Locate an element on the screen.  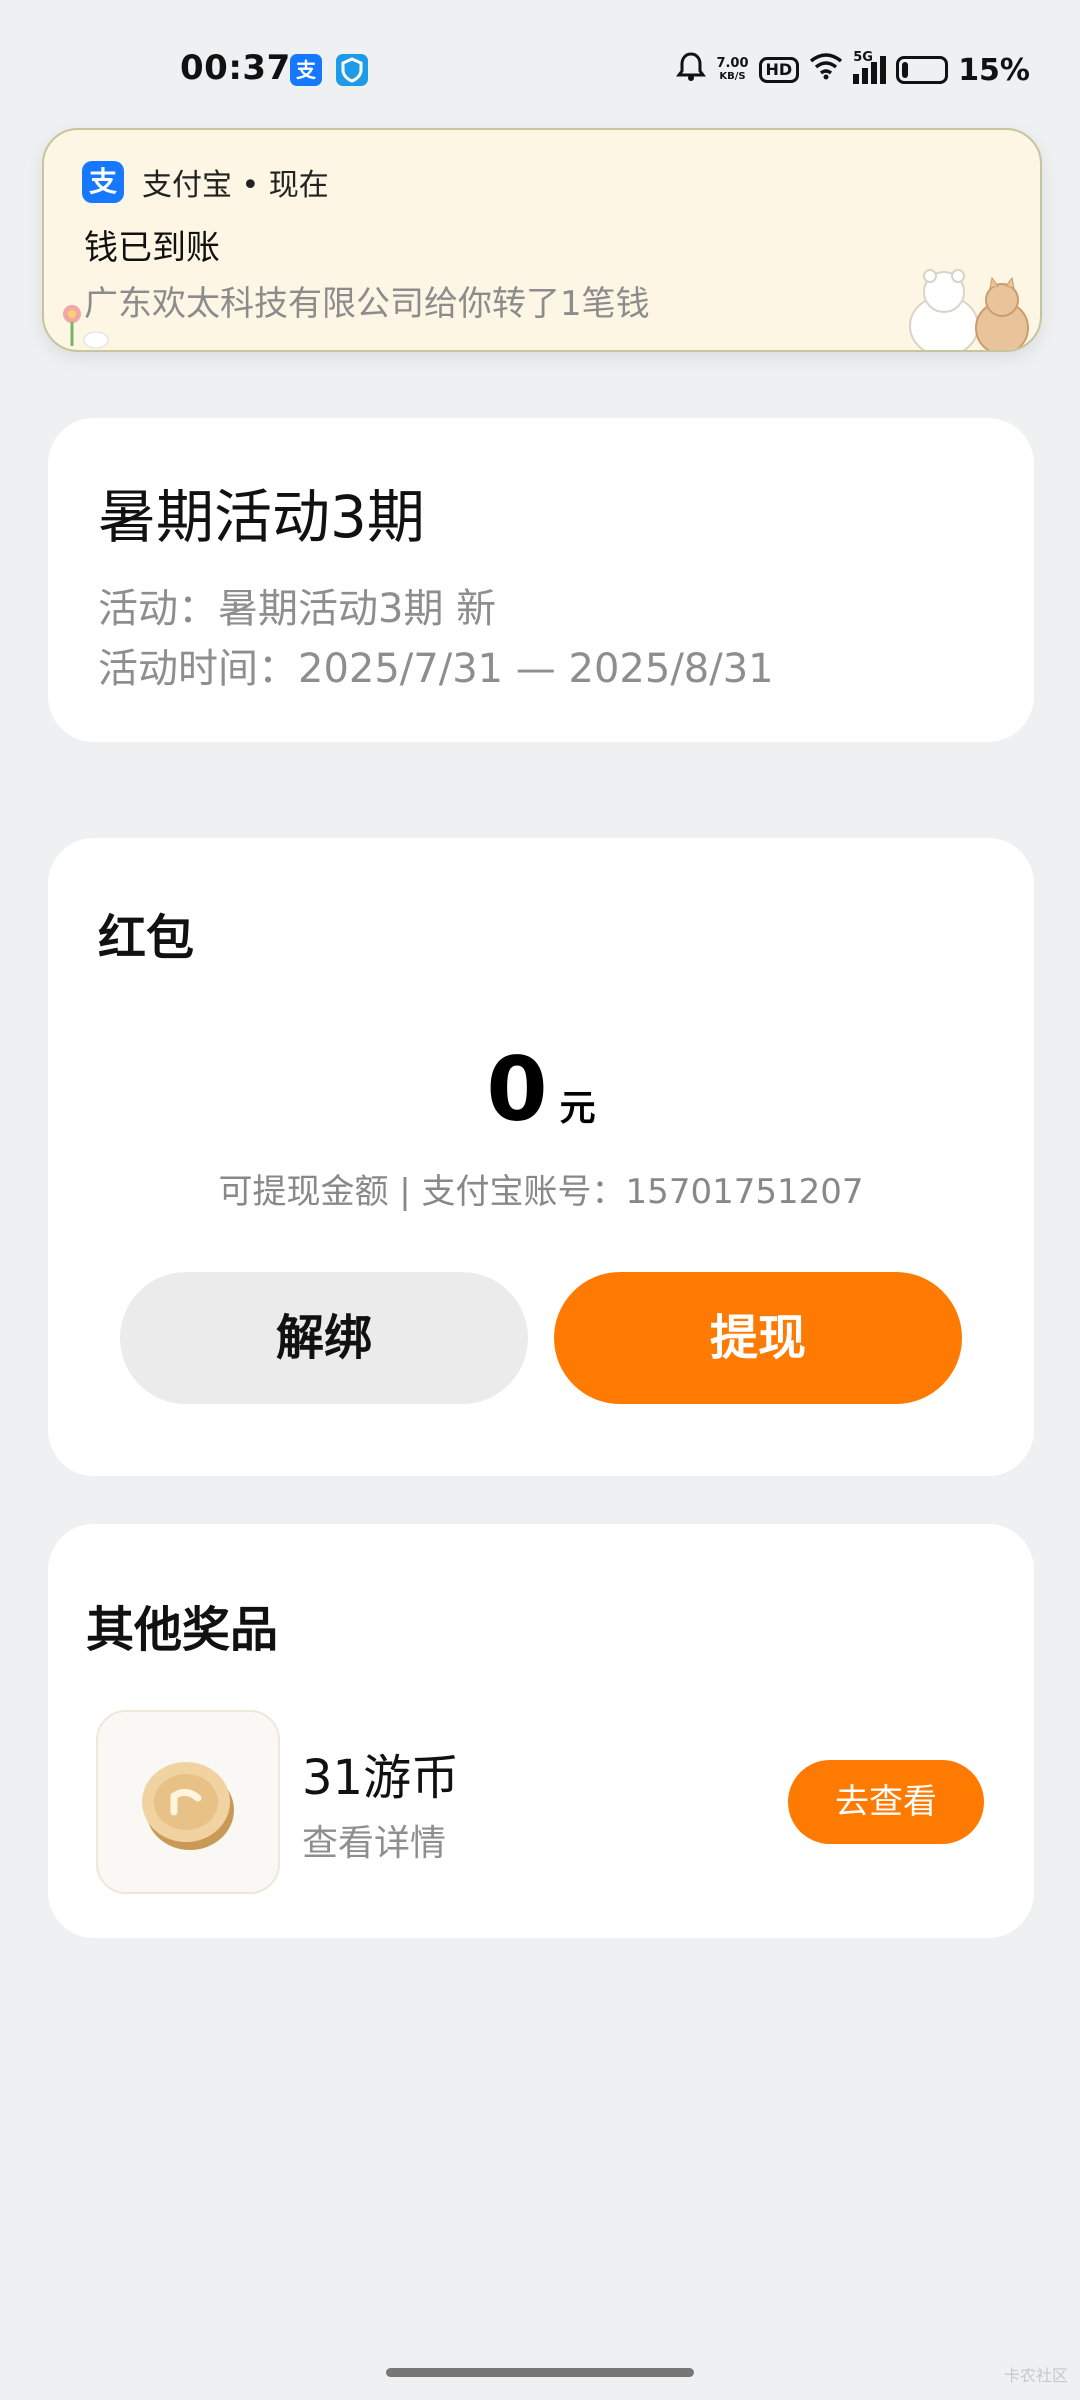
cellular-signal: 5G is located at coordinates (870, 67).